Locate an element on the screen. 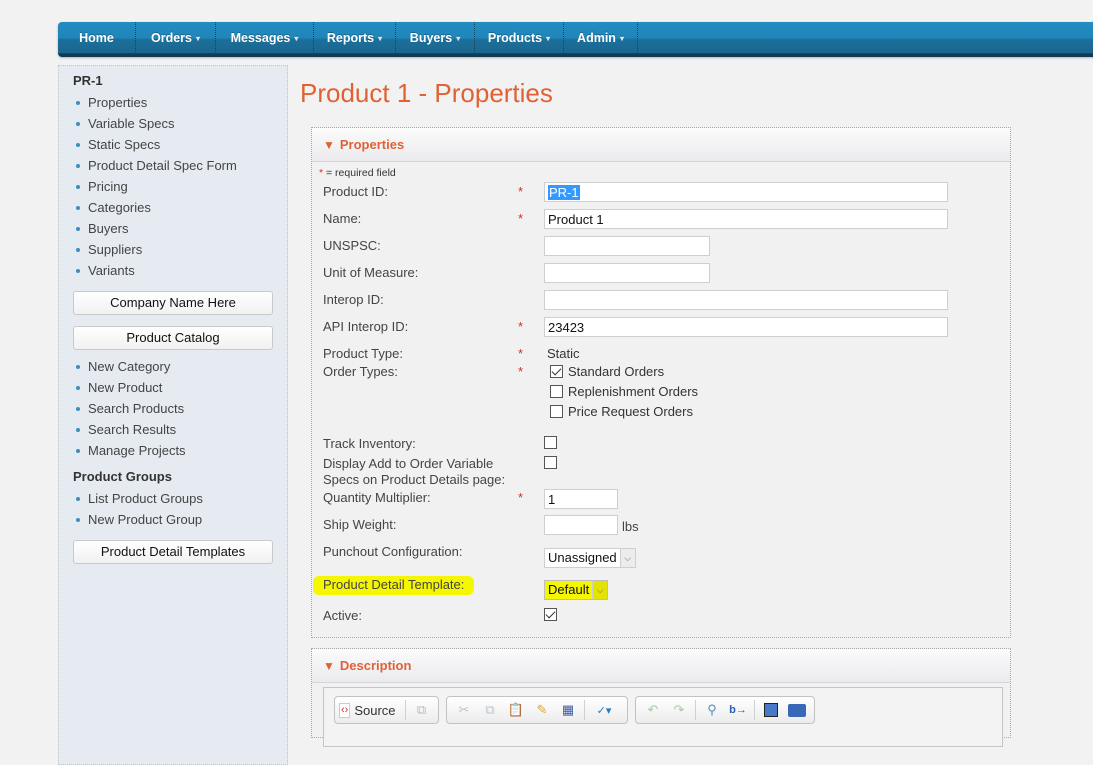 The height and width of the screenshot is (765, 1093). sidebar-item-static-specs: Static Specs is located at coordinates (180, 144).